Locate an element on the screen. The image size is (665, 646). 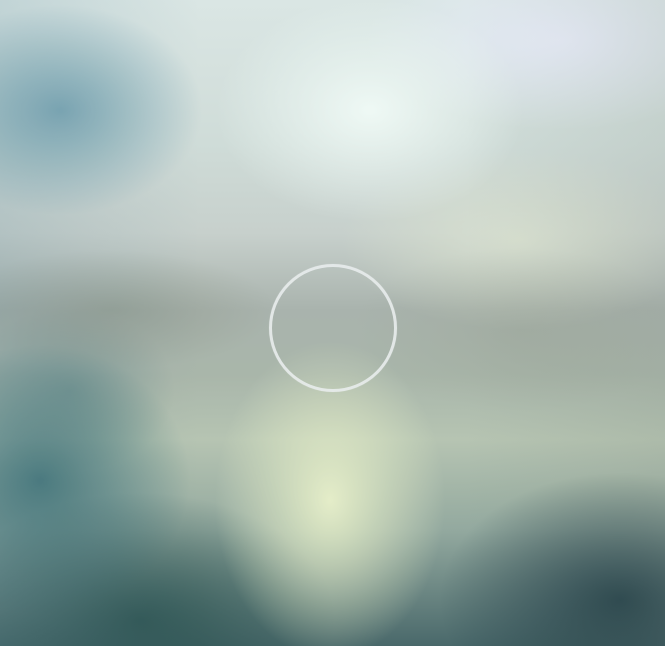
loading-ring-icon is located at coordinates (333, 328).